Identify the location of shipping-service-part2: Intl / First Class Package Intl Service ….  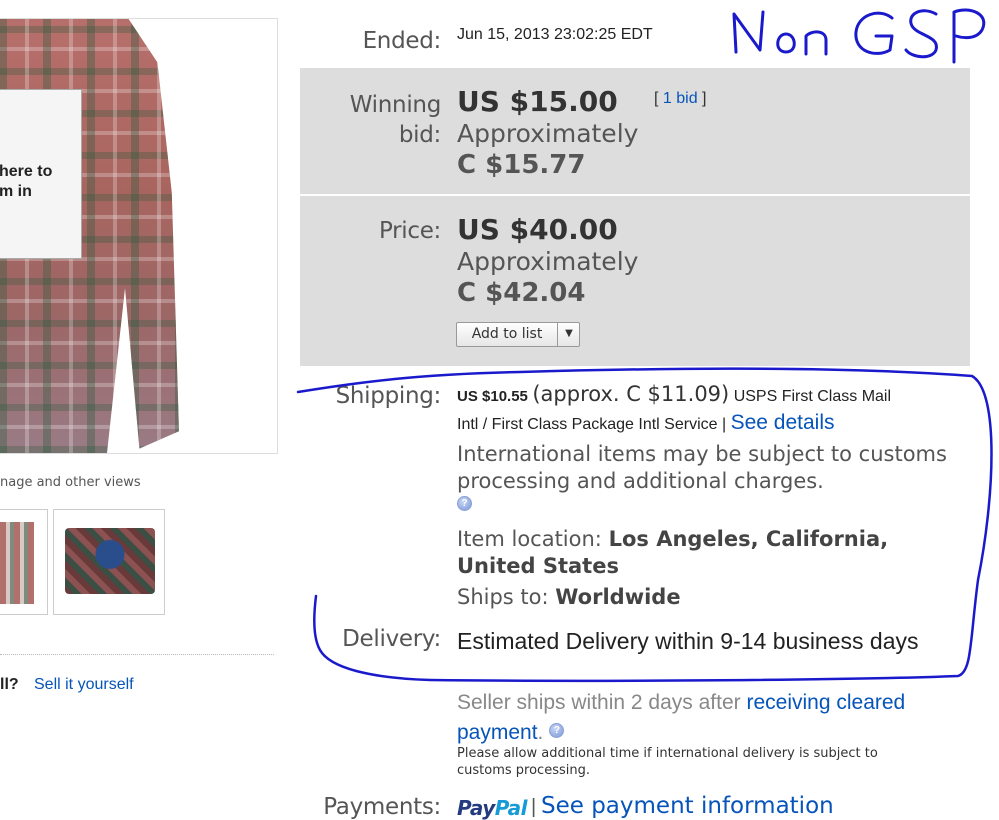
(592, 424).